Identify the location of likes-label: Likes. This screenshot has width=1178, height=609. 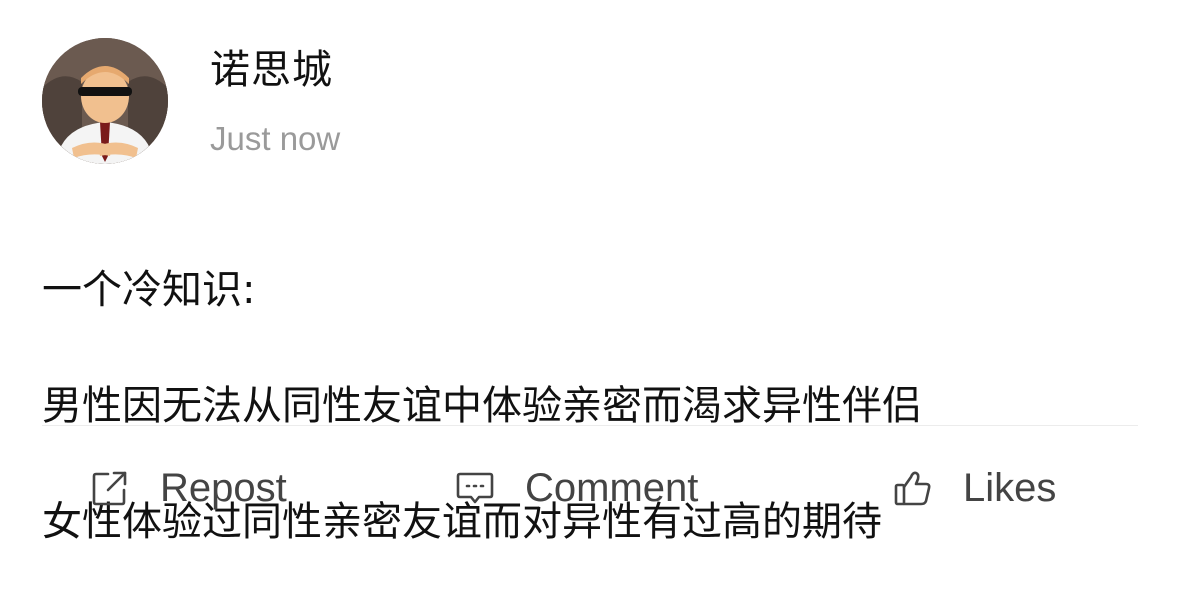
(1010, 487).